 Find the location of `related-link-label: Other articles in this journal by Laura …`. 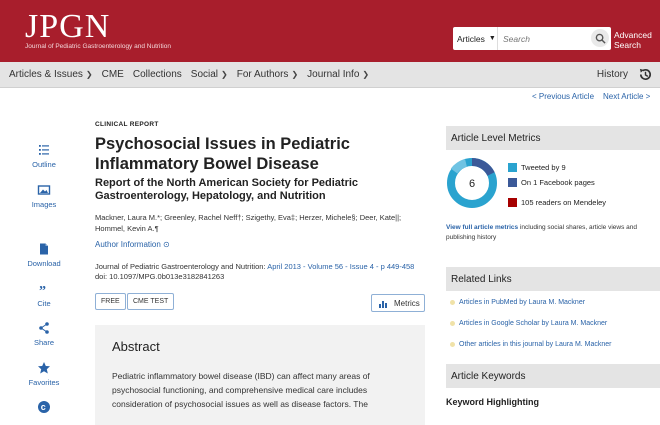

related-link-label: Other articles in this journal by Laura … is located at coordinates (535, 344).